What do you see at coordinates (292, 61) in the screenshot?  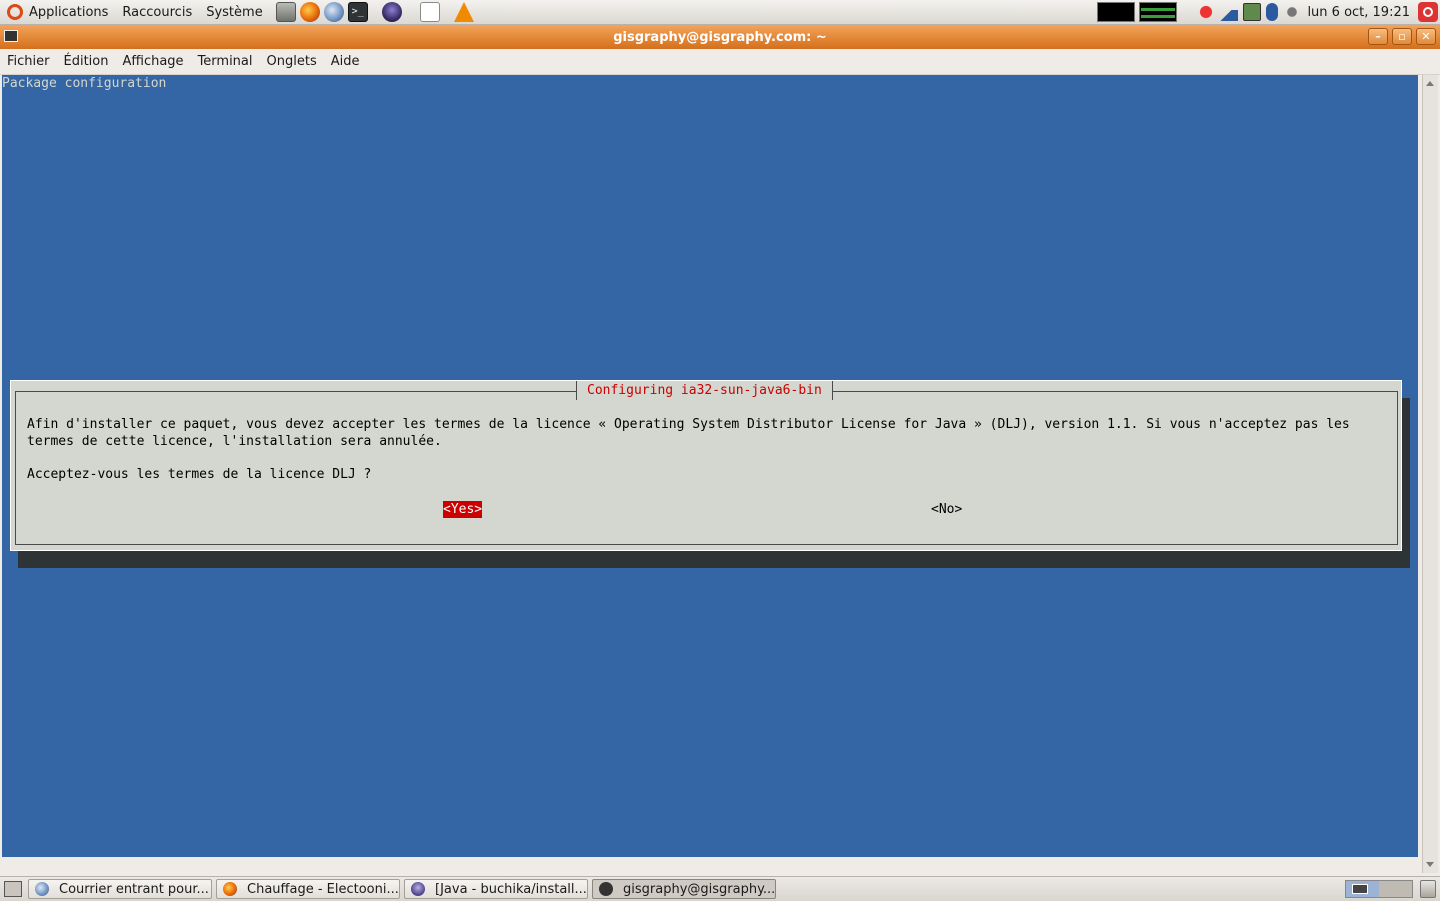 I see `menu-onglets: Onglets` at bounding box center [292, 61].